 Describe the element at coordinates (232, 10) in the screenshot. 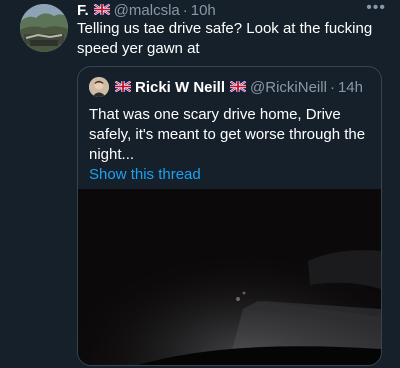

I see `tweet-header: F. @malcsla · 10h` at that location.